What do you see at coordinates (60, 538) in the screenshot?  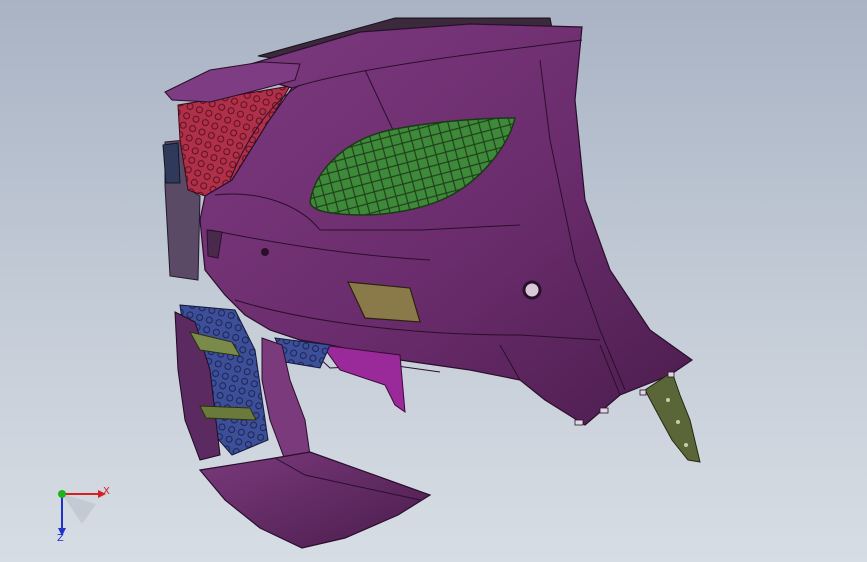 I see `z-axis-label: Z` at bounding box center [60, 538].